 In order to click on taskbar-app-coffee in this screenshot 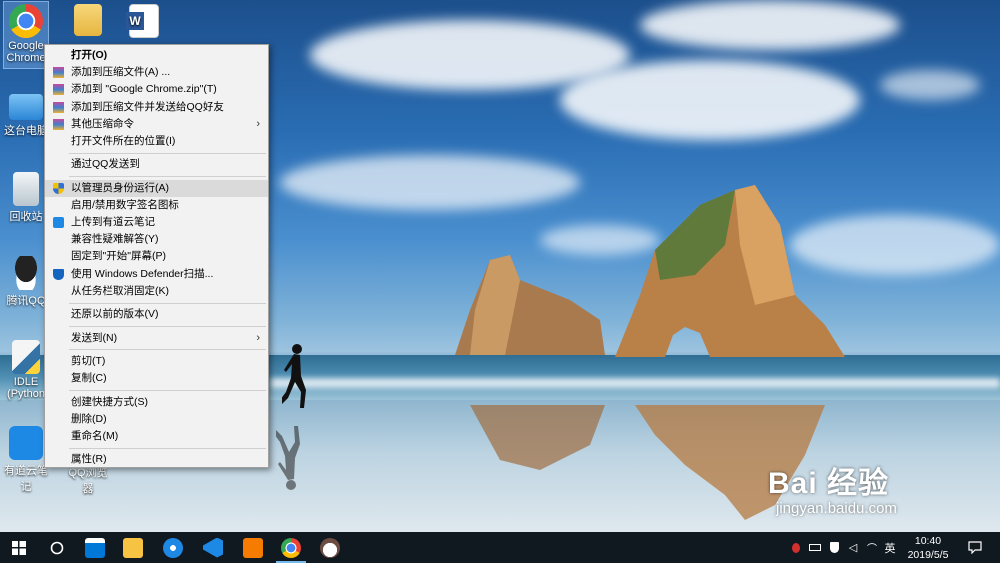, I will do `click(330, 547)`.